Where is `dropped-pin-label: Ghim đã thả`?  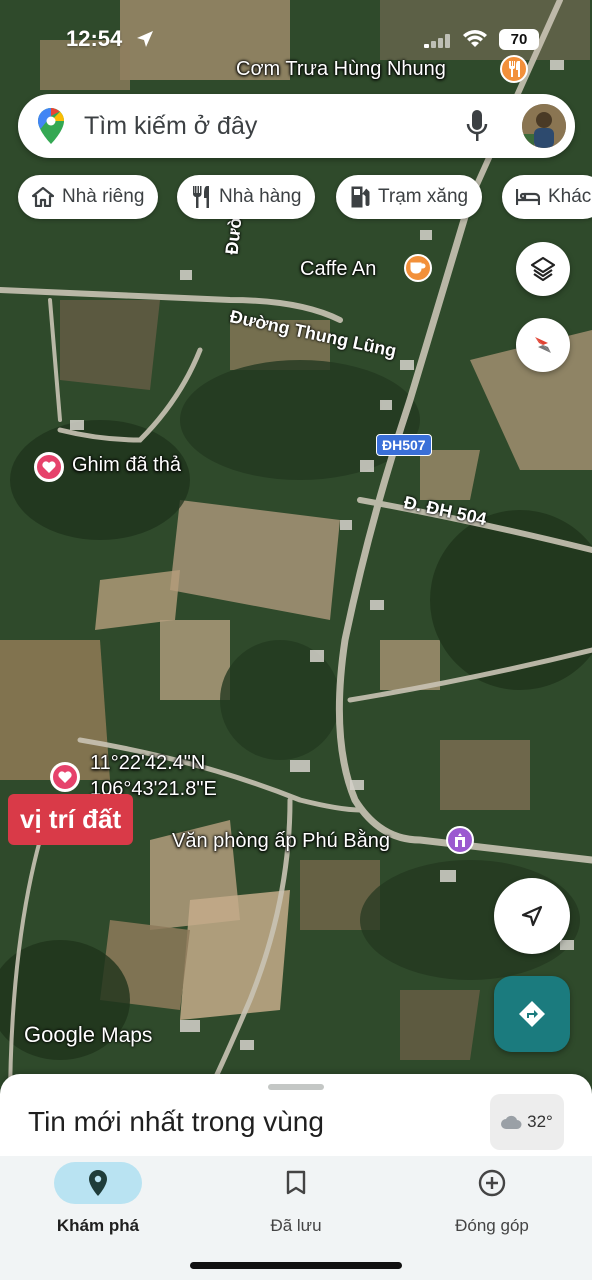 dropped-pin-label: Ghim đã thả is located at coordinates (126, 465).